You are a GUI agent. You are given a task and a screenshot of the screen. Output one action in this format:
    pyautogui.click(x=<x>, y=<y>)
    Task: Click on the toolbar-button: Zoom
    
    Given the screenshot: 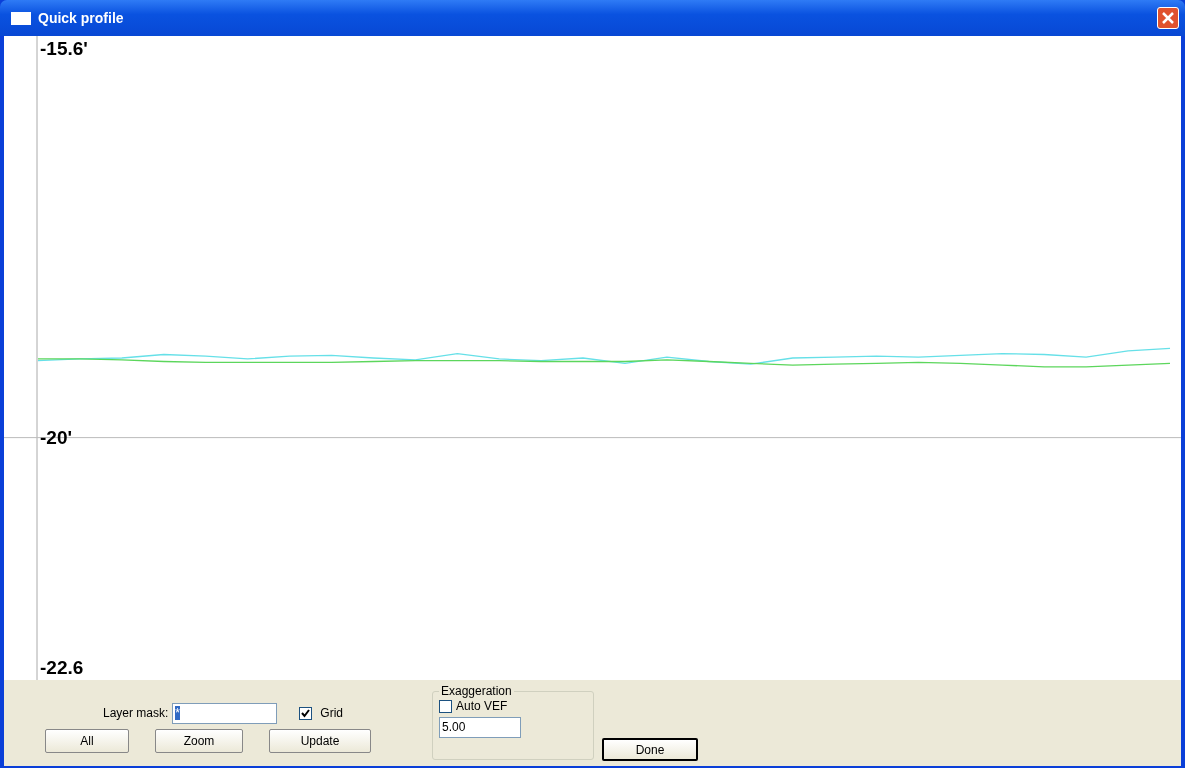 What is the action you would take?
    pyautogui.click(x=199, y=741)
    